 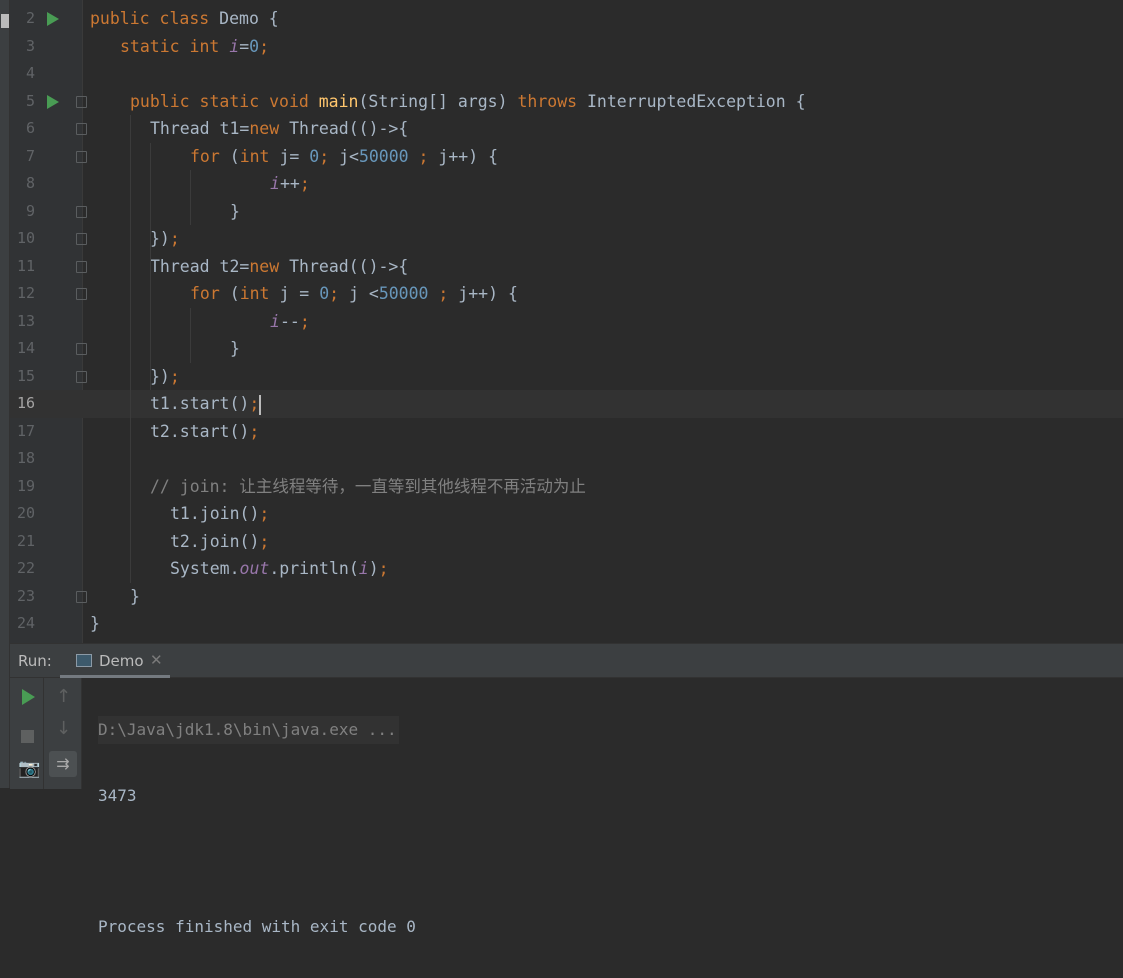 What do you see at coordinates (552, 101) in the screenshot?
I see `token-kw: throws` at bounding box center [552, 101].